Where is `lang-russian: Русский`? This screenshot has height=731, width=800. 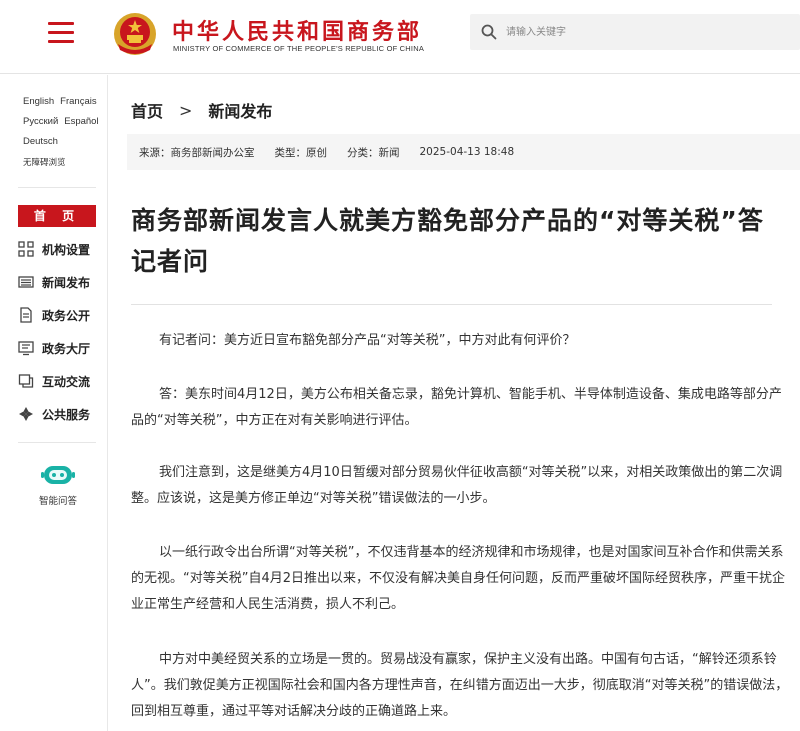 lang-russian: Русский is located at coordinates (40, 121).